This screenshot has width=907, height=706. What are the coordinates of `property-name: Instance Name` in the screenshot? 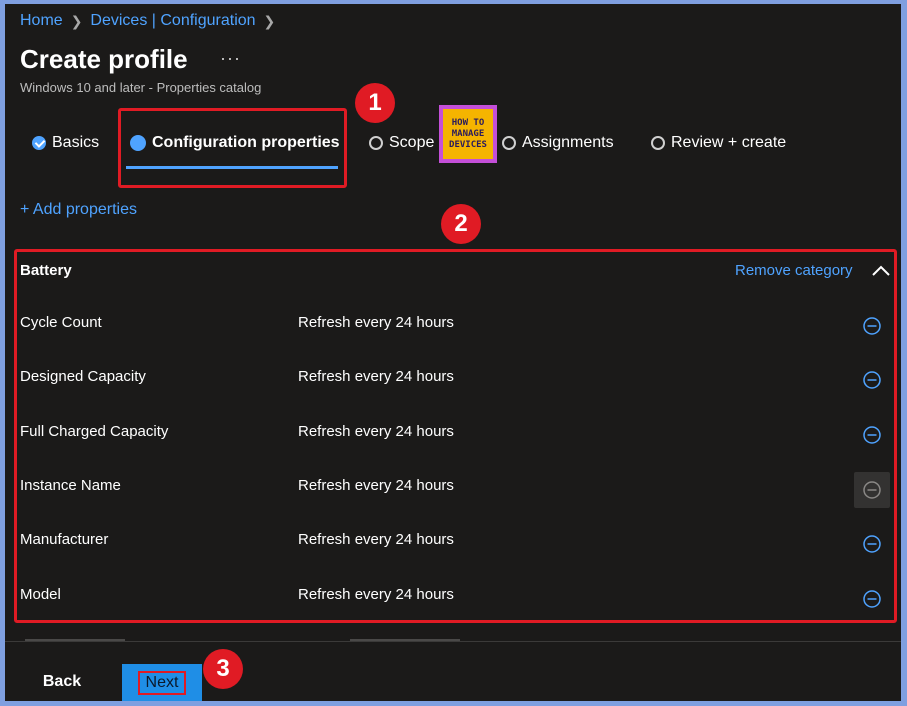 It's located at (70, 485).